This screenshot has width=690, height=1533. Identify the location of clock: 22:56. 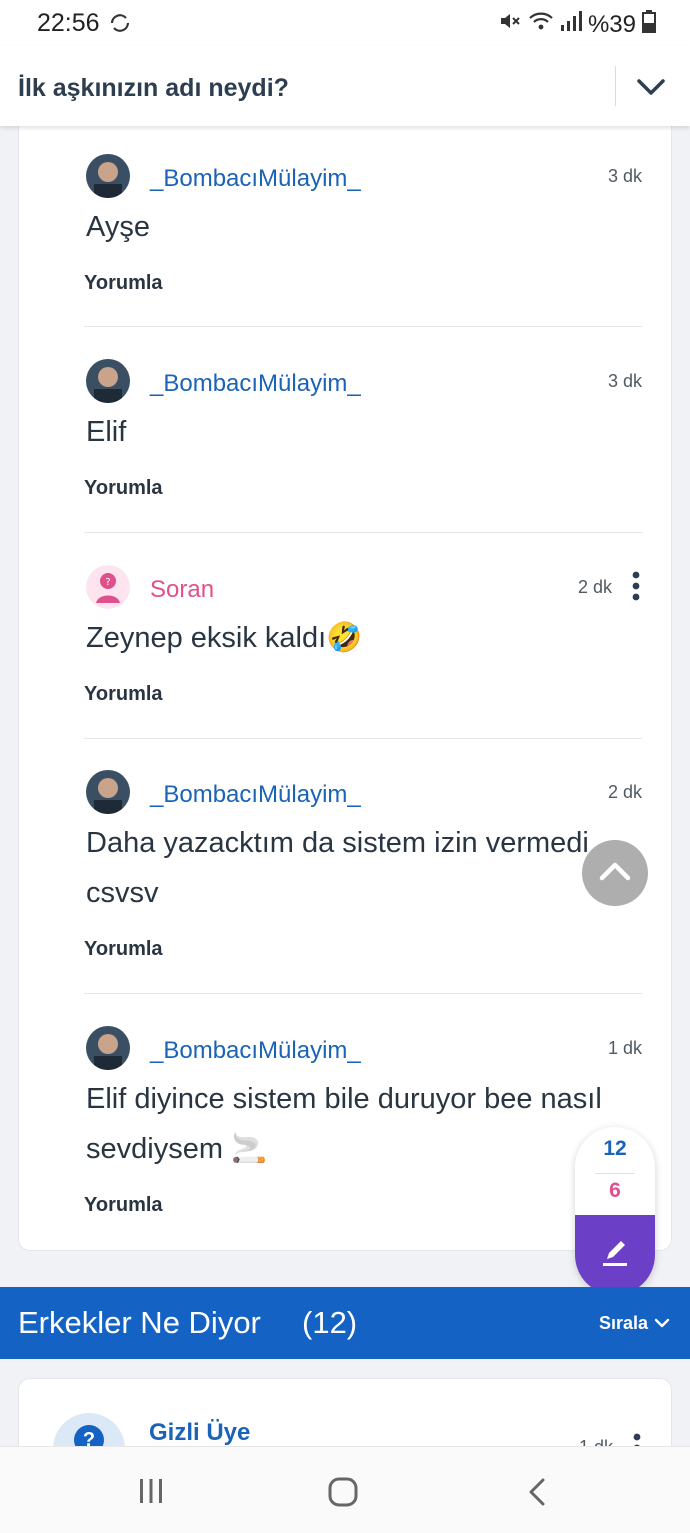
(68, 23).